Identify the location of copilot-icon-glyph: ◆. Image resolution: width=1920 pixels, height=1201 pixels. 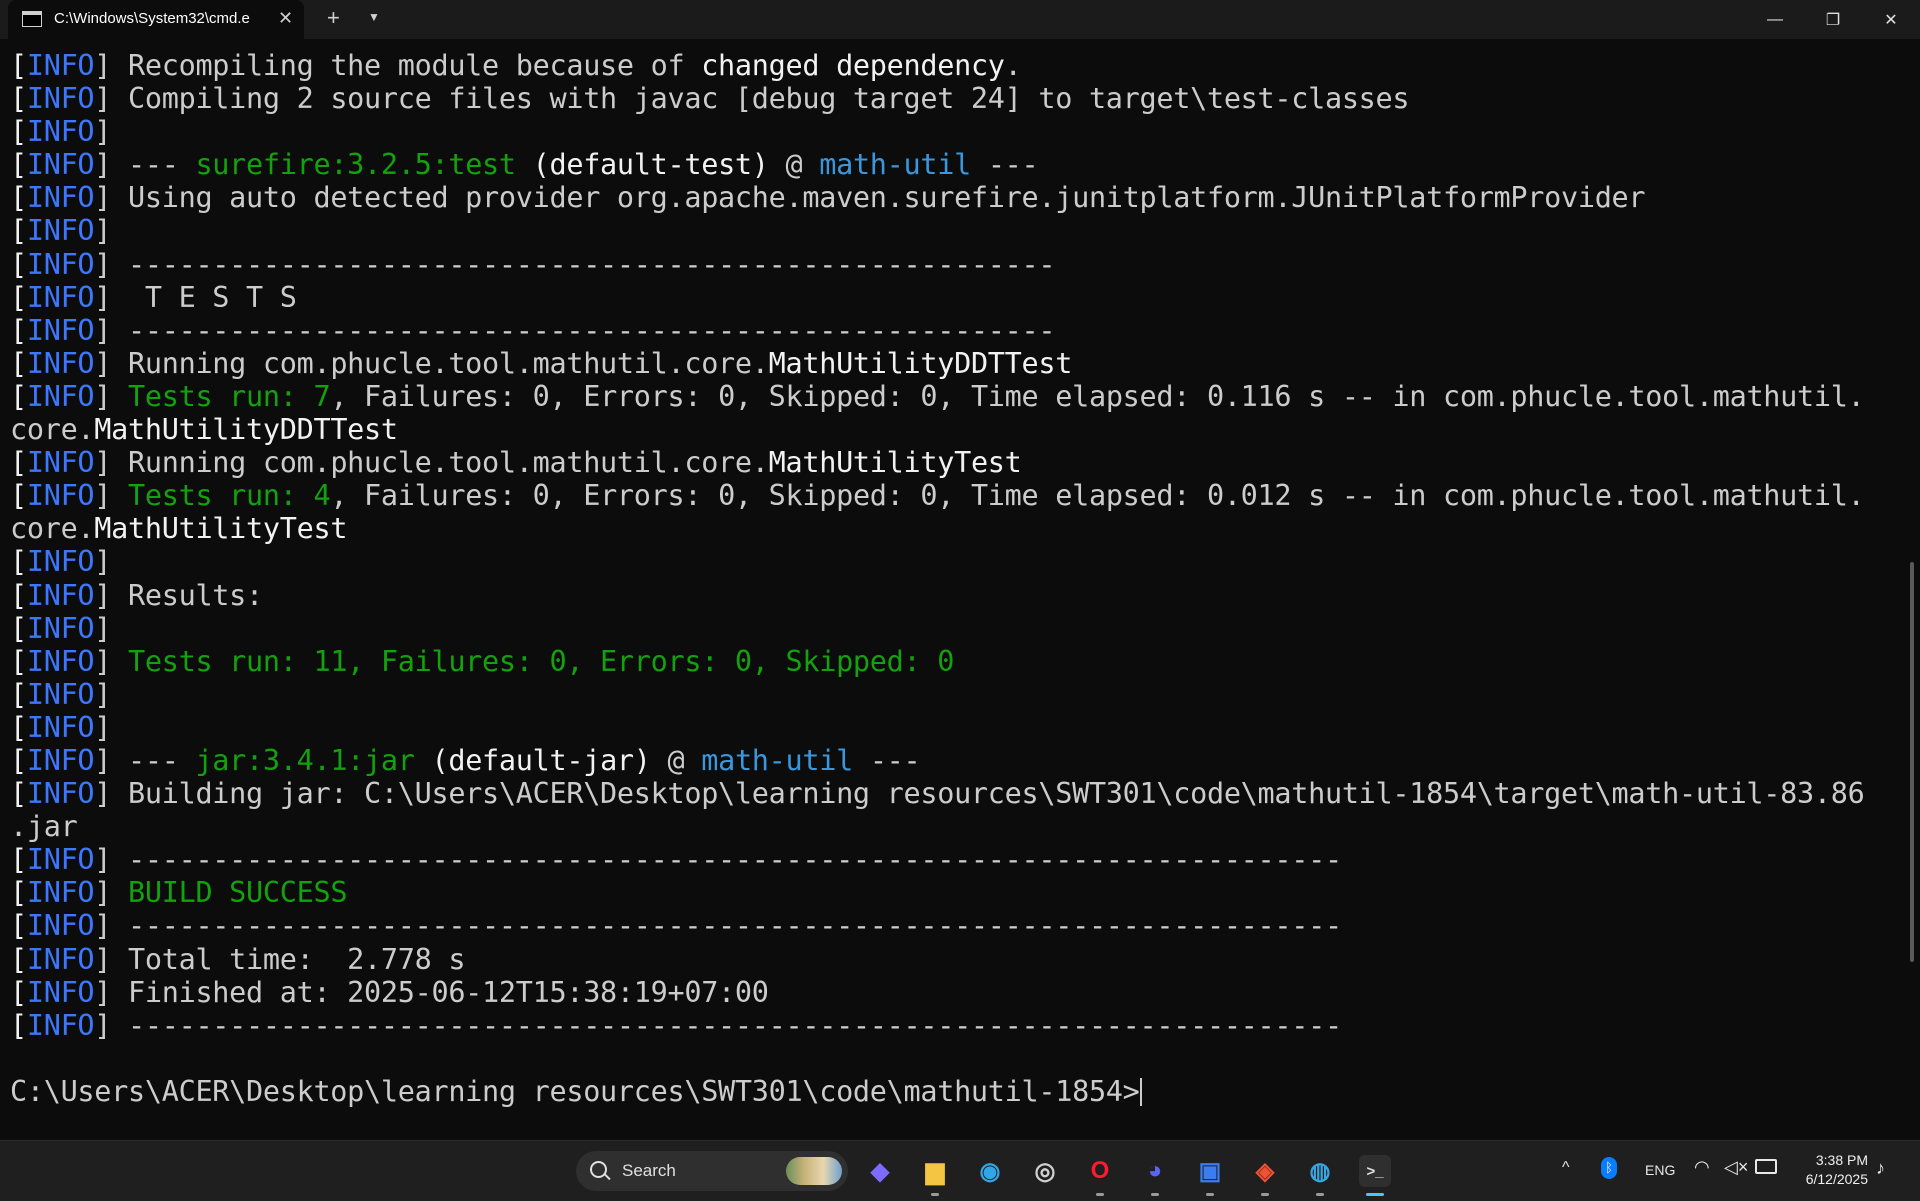
(880, 1171).